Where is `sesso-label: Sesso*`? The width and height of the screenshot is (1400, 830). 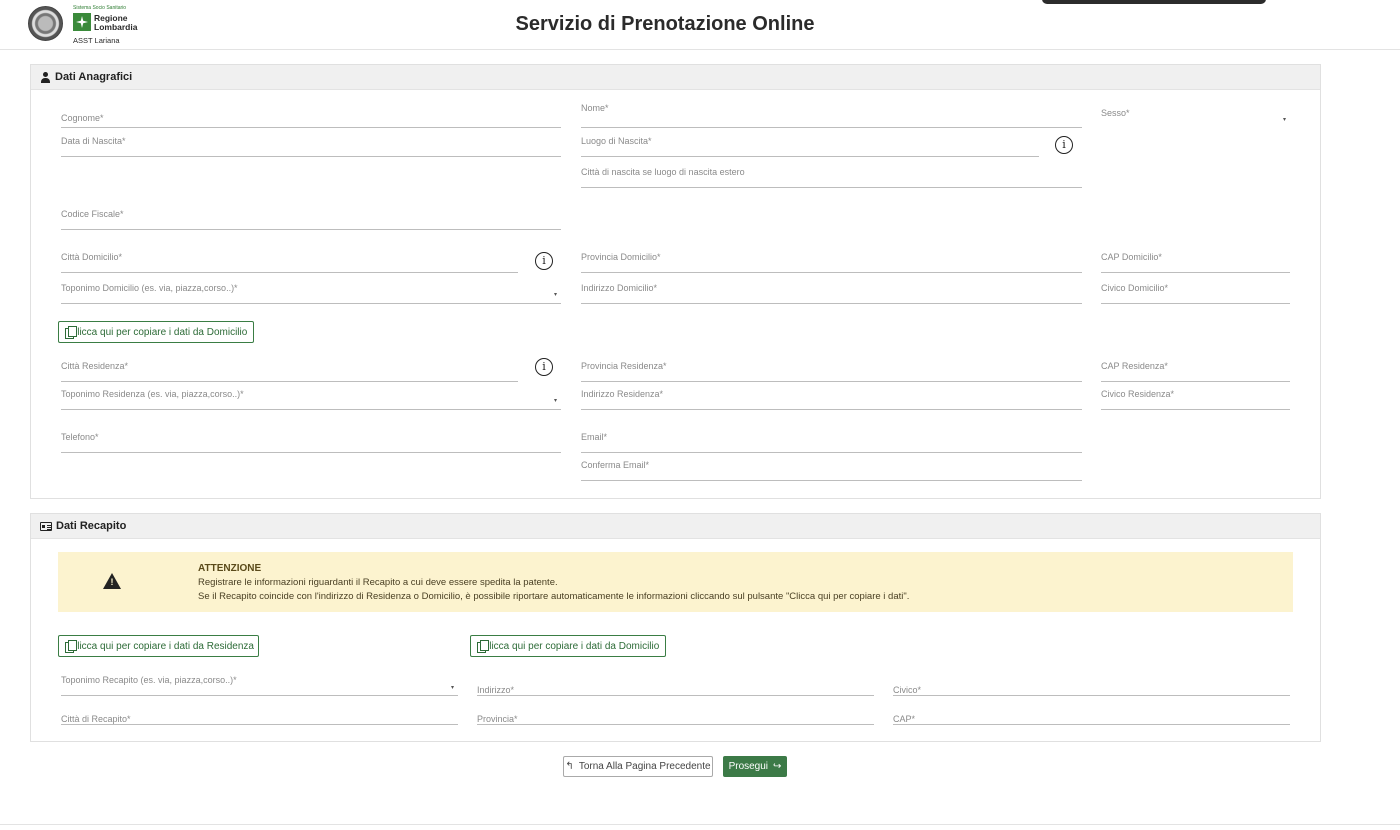 sesso-label: Sesso* is located at coordinates (1115, 113).